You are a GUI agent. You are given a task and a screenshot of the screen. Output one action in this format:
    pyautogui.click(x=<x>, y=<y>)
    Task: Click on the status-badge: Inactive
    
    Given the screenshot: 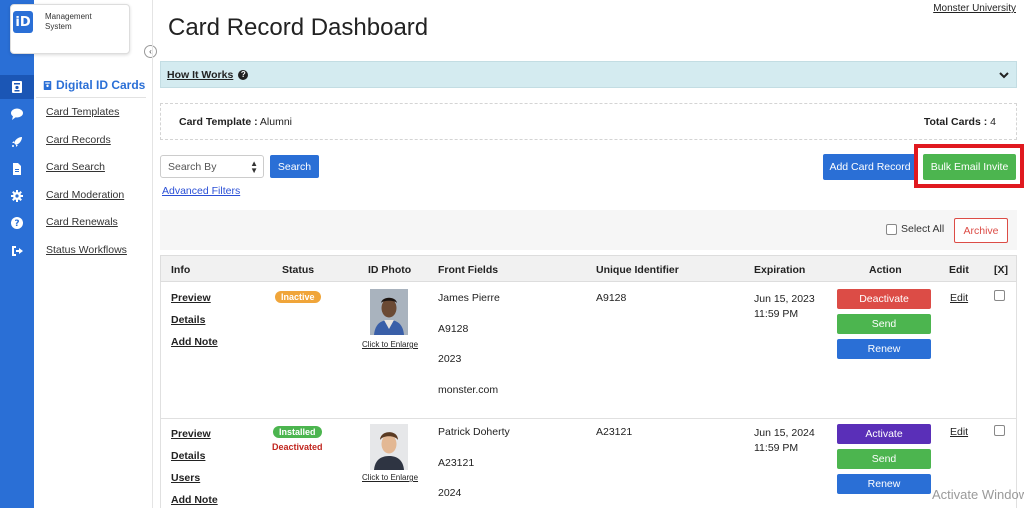 What is the action you would take?
    pyautogui.click(x=298, y=297)
    